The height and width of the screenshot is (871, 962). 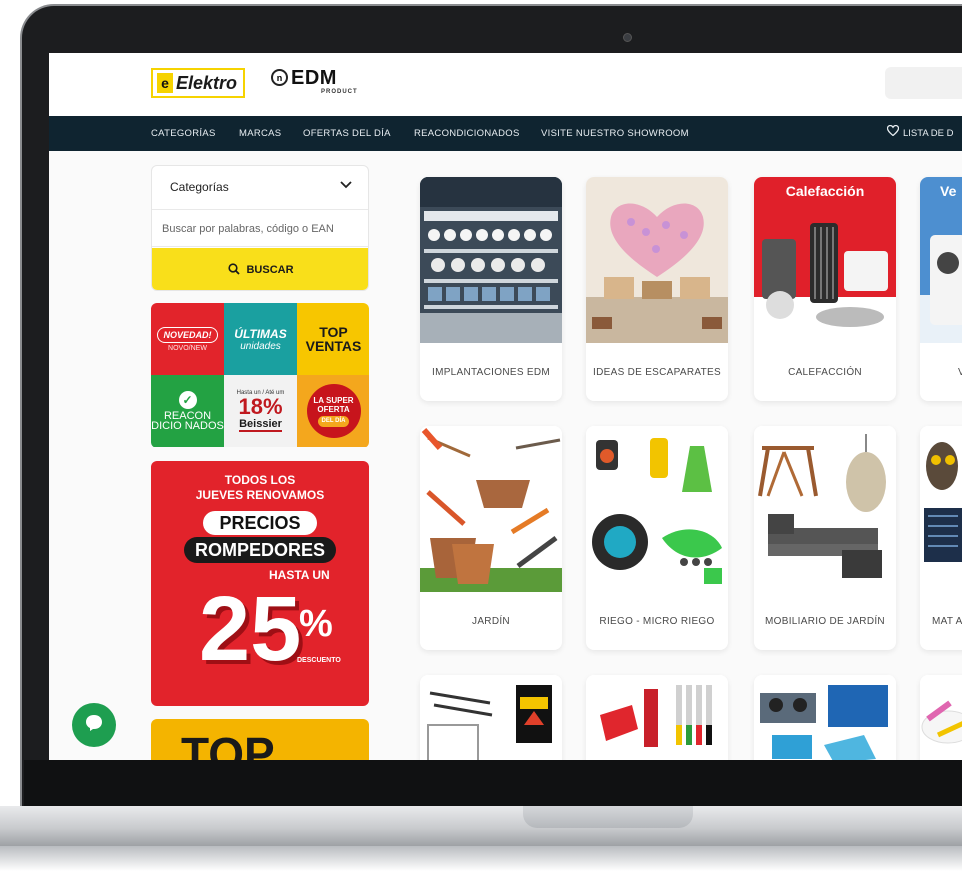 I want to click on category-card: Calefacción CALEFACCIÓN, so click(x=825, y=289).